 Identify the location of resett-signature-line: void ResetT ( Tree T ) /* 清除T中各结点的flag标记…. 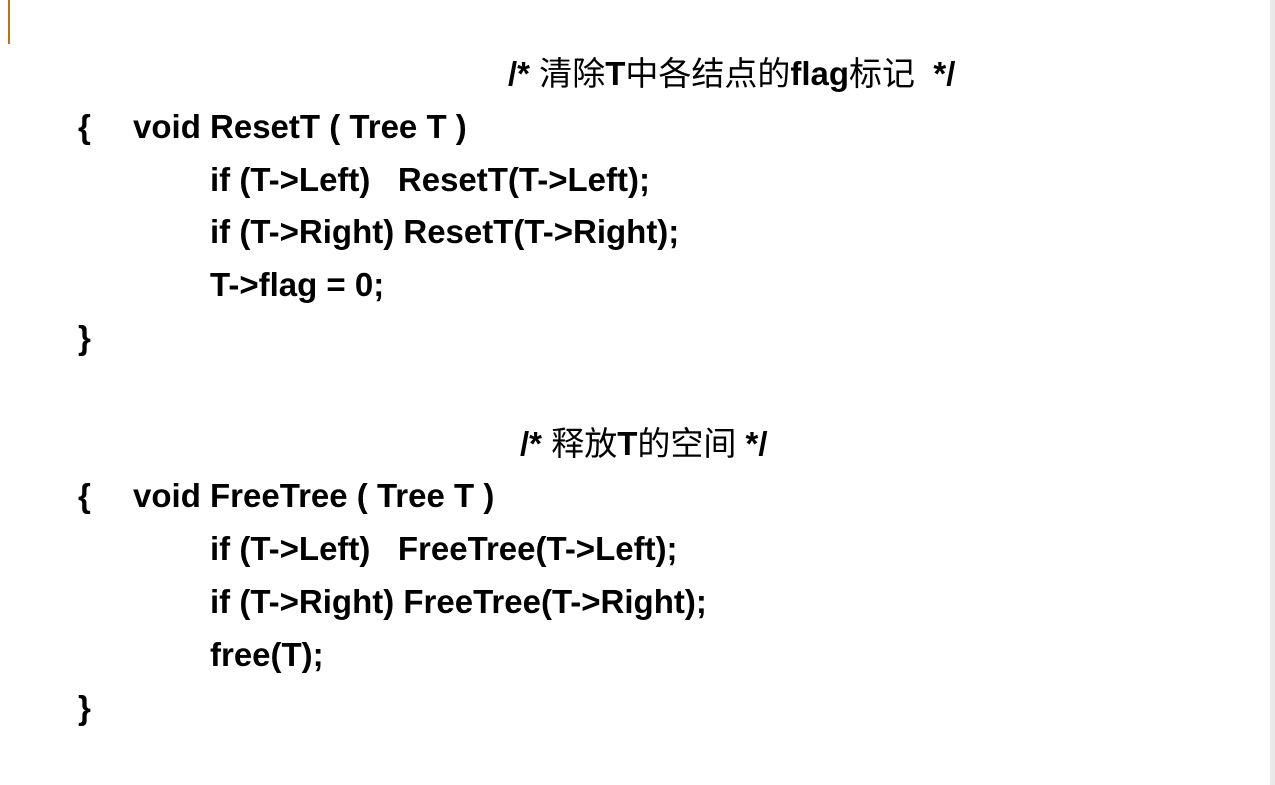
(516, 96).